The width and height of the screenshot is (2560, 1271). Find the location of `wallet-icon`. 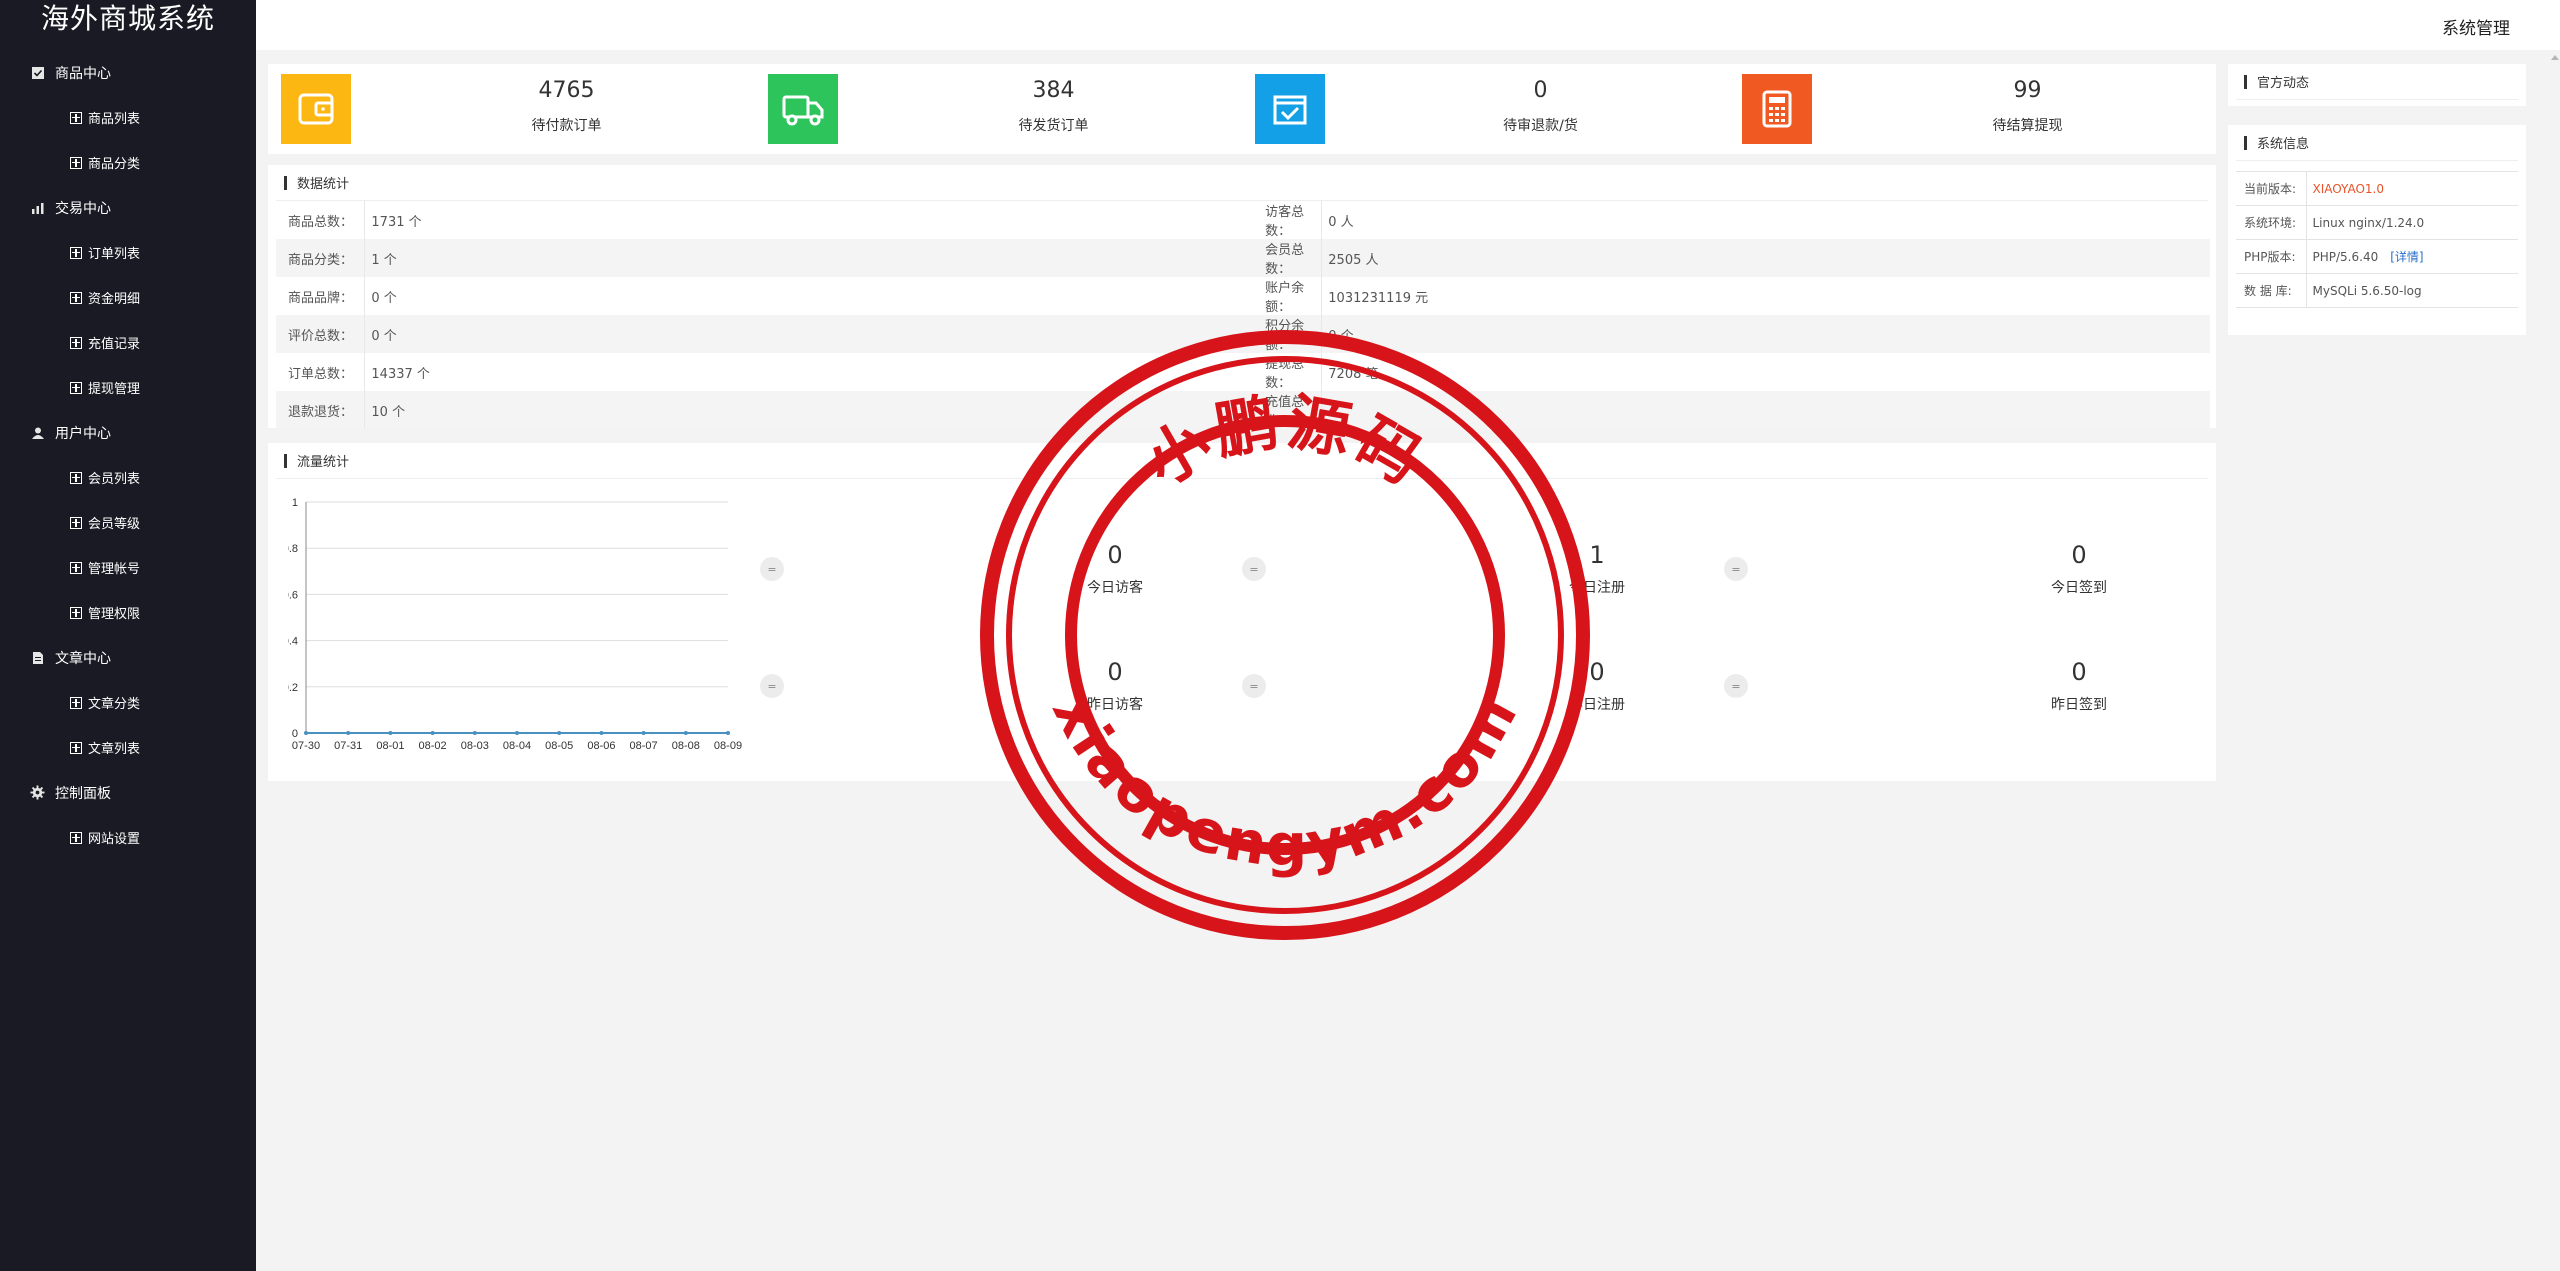

wallet-icon is located at coordinates (316, 109).